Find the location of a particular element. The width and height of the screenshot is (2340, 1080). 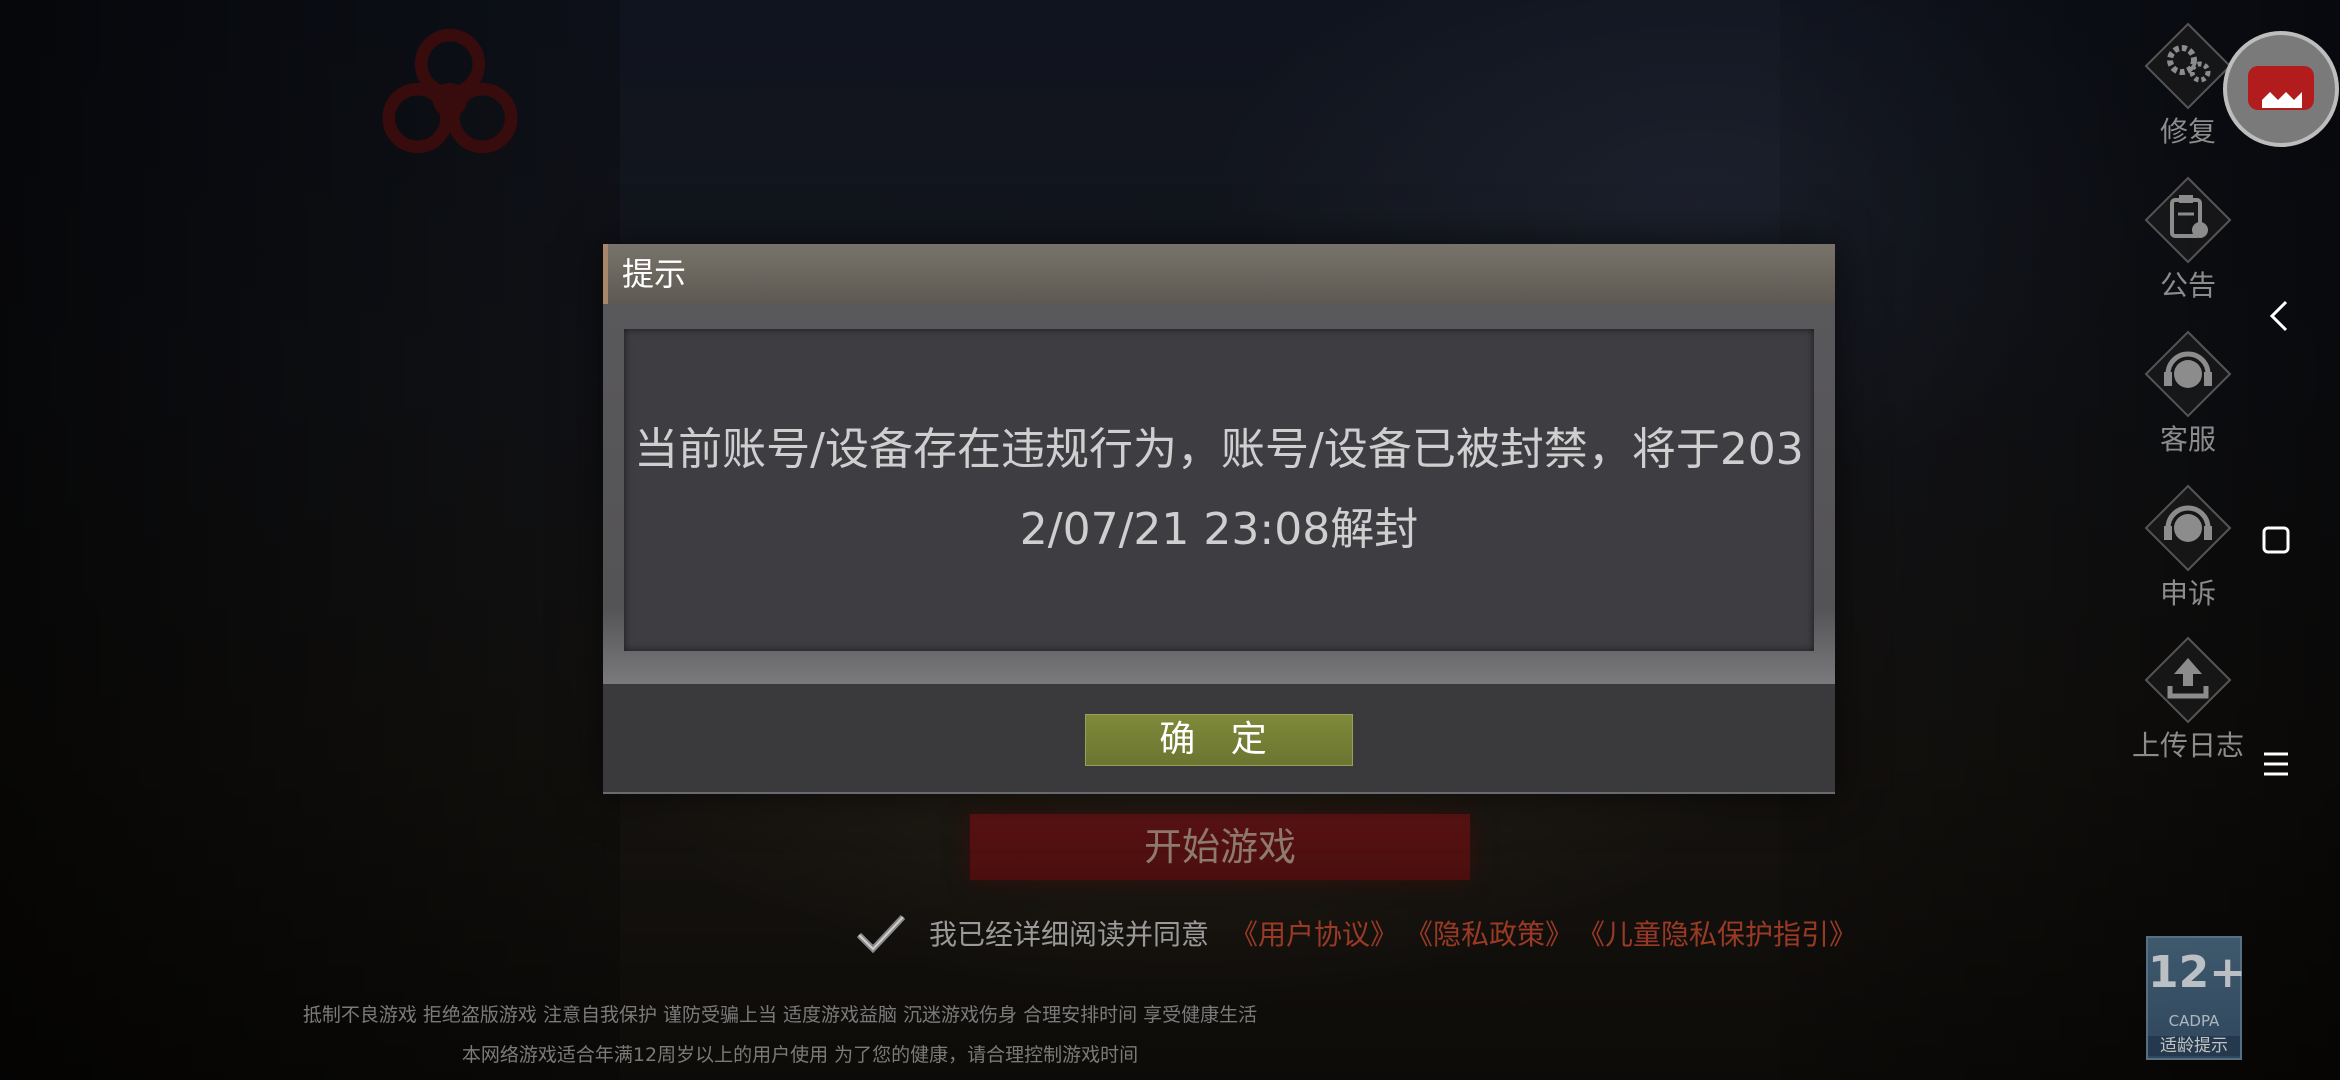

user-agreement-link: 《用户协议》 is located at coordinates (1314, 935).